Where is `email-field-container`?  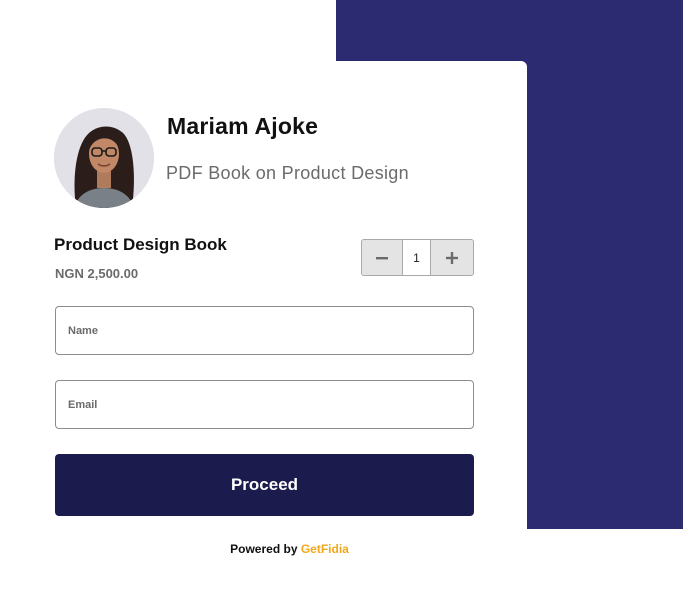
email-field-container is located at coordinates (264, 404).